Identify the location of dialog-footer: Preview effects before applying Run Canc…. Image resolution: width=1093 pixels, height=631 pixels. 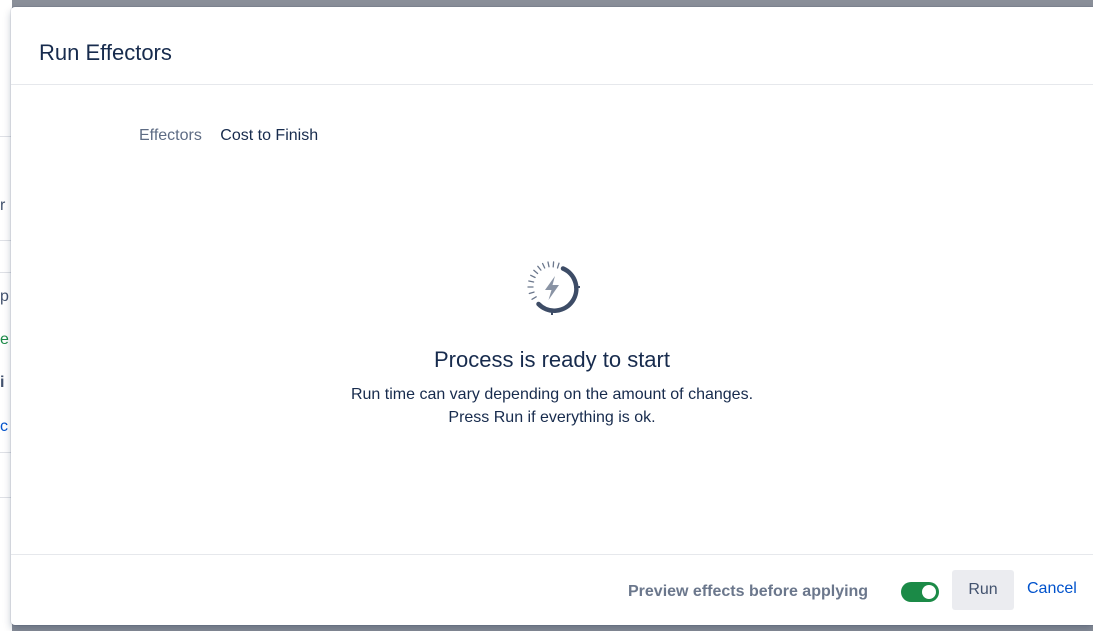
(552, 589).